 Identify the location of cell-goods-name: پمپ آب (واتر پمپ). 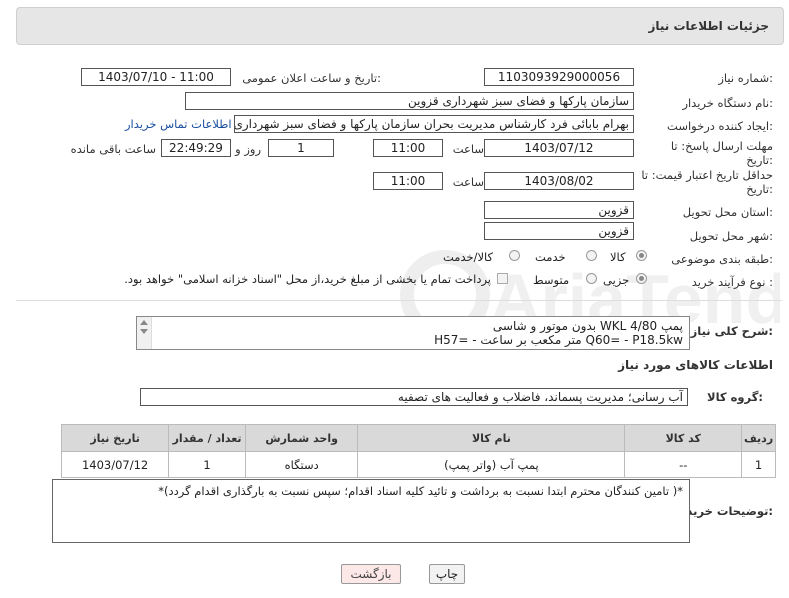
(491, 464).